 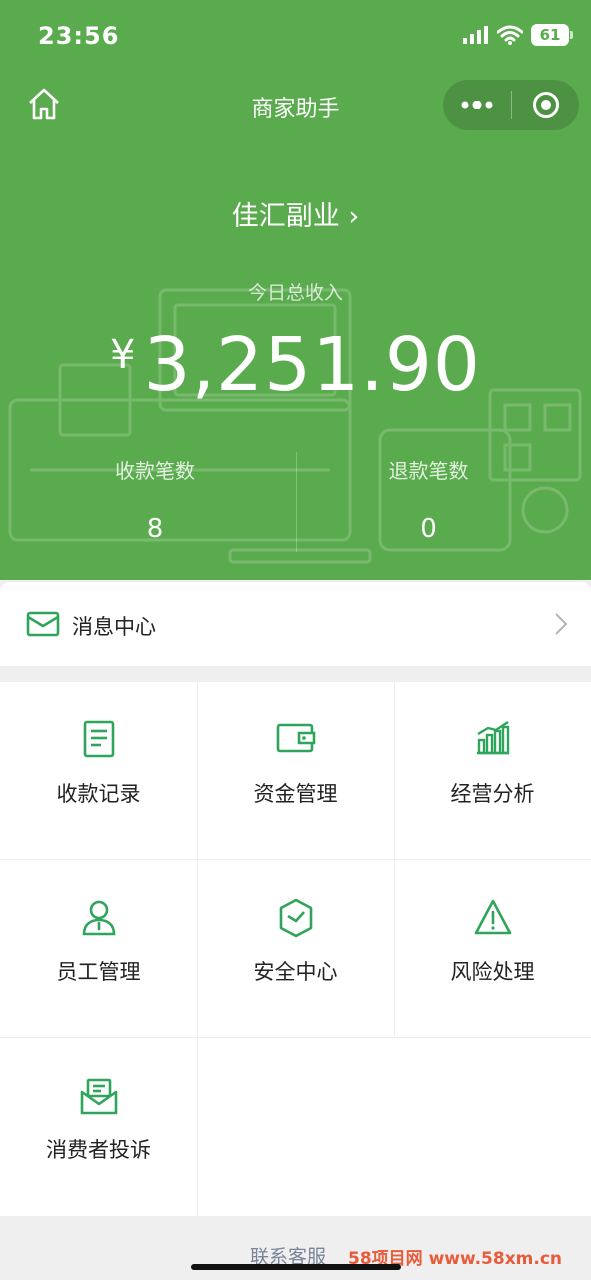 What do you see at coordinates (295, 213) in the screenshot?
I see `store-name-link: 佳汇副业 ›` at bounding box center [295, 213].